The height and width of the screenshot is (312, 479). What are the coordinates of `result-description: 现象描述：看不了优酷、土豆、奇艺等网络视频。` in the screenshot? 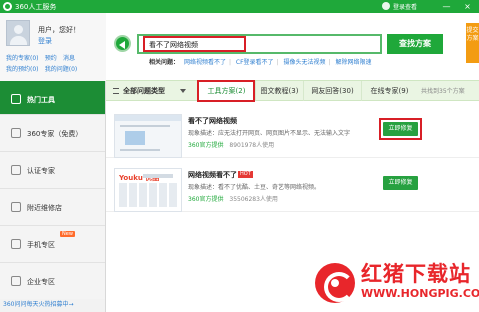 It's located at (254, 187).